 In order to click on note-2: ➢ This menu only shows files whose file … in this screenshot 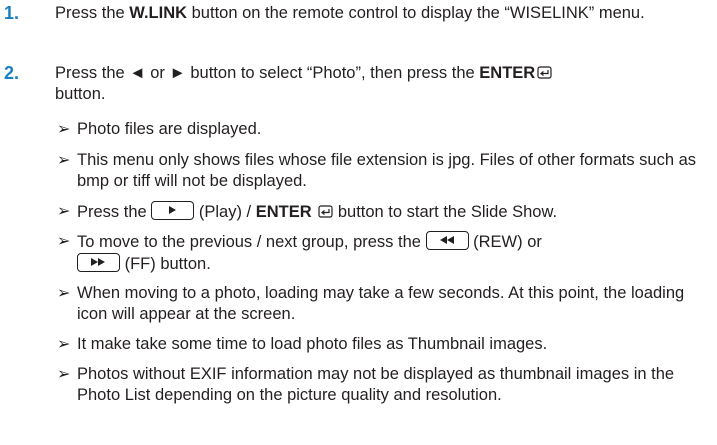, I will do `click(384, 171)`.